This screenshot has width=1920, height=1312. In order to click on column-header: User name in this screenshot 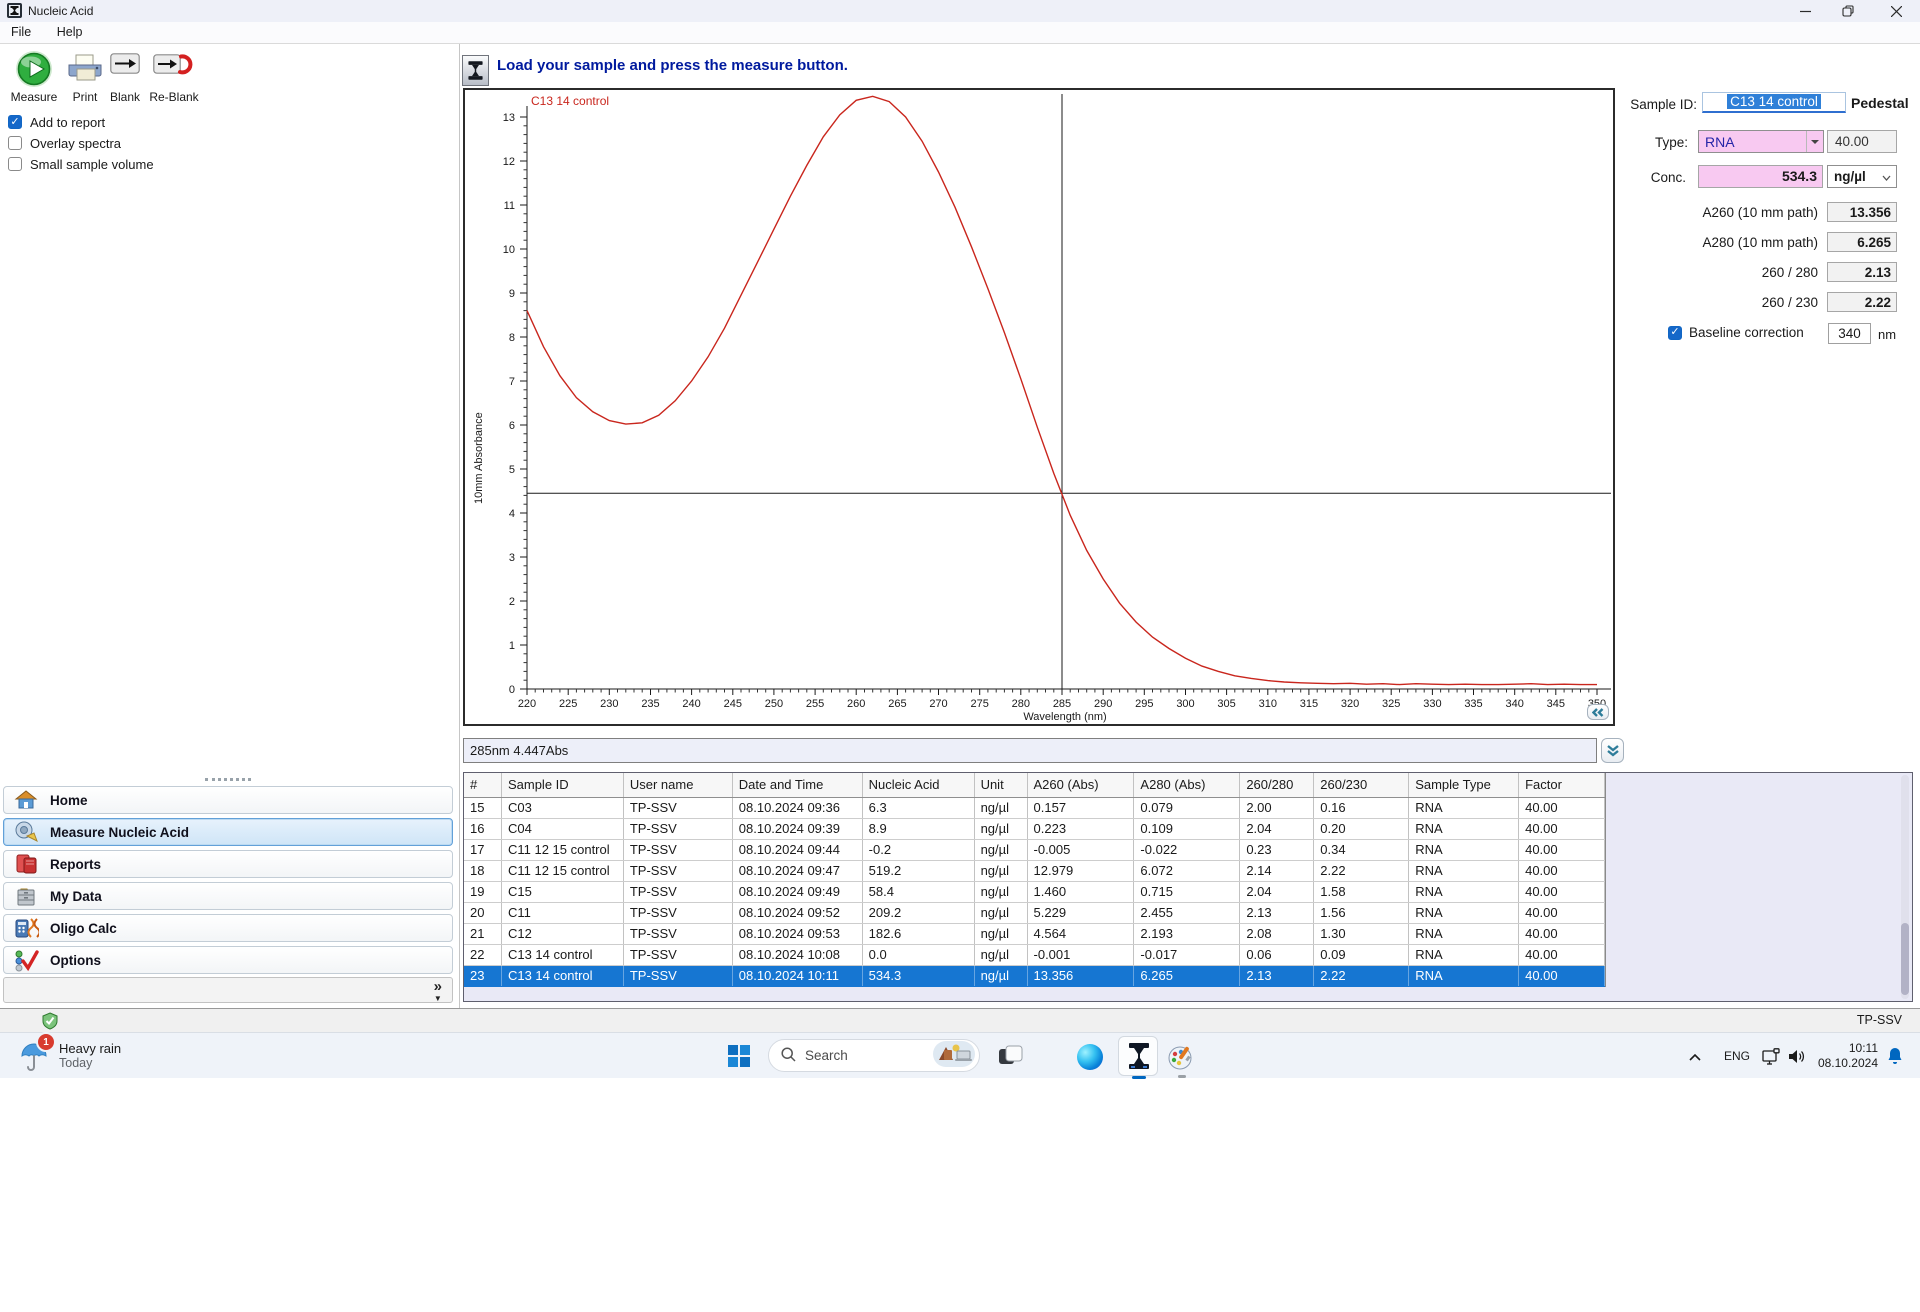, I will do `click(678, 785)`.